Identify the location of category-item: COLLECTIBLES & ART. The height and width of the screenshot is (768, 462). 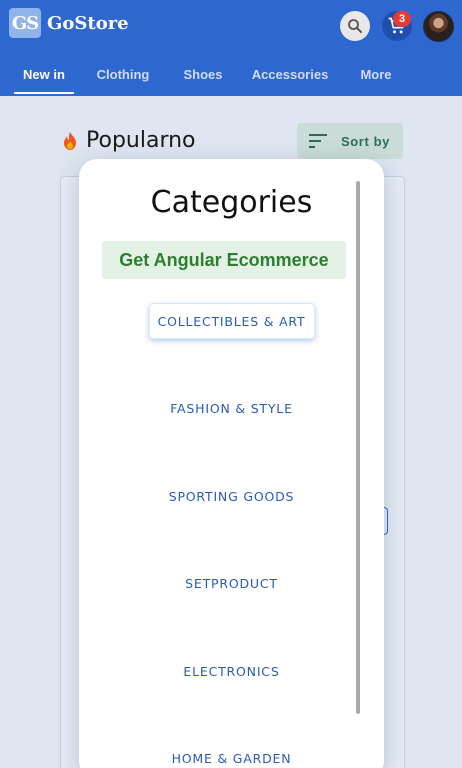
(231, 321).